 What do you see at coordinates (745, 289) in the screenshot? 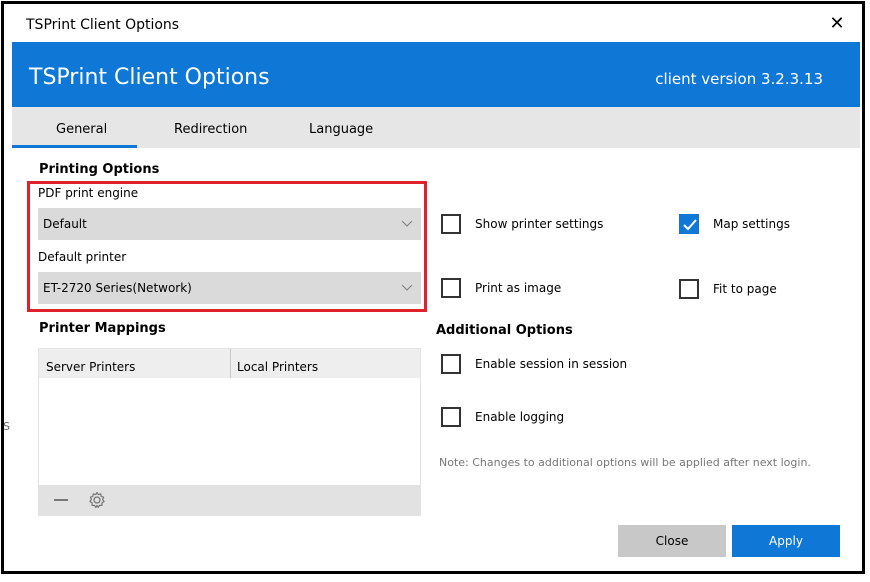
I see `fit-to-page-label: Fit to page` at bounding box center [745, 289].